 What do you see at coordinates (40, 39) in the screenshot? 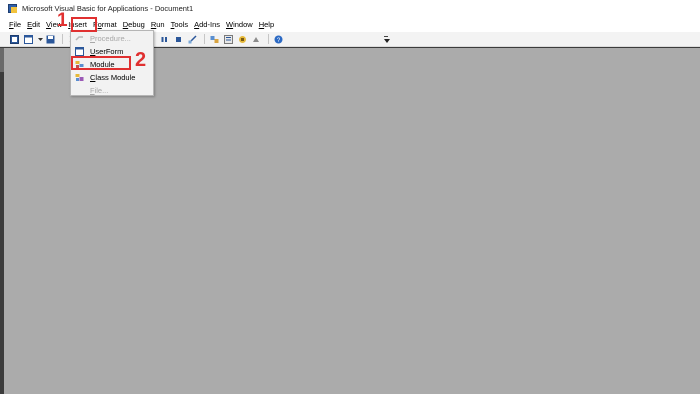
I see `dropdown-arrow-icon` at bounding box center [40, 39].